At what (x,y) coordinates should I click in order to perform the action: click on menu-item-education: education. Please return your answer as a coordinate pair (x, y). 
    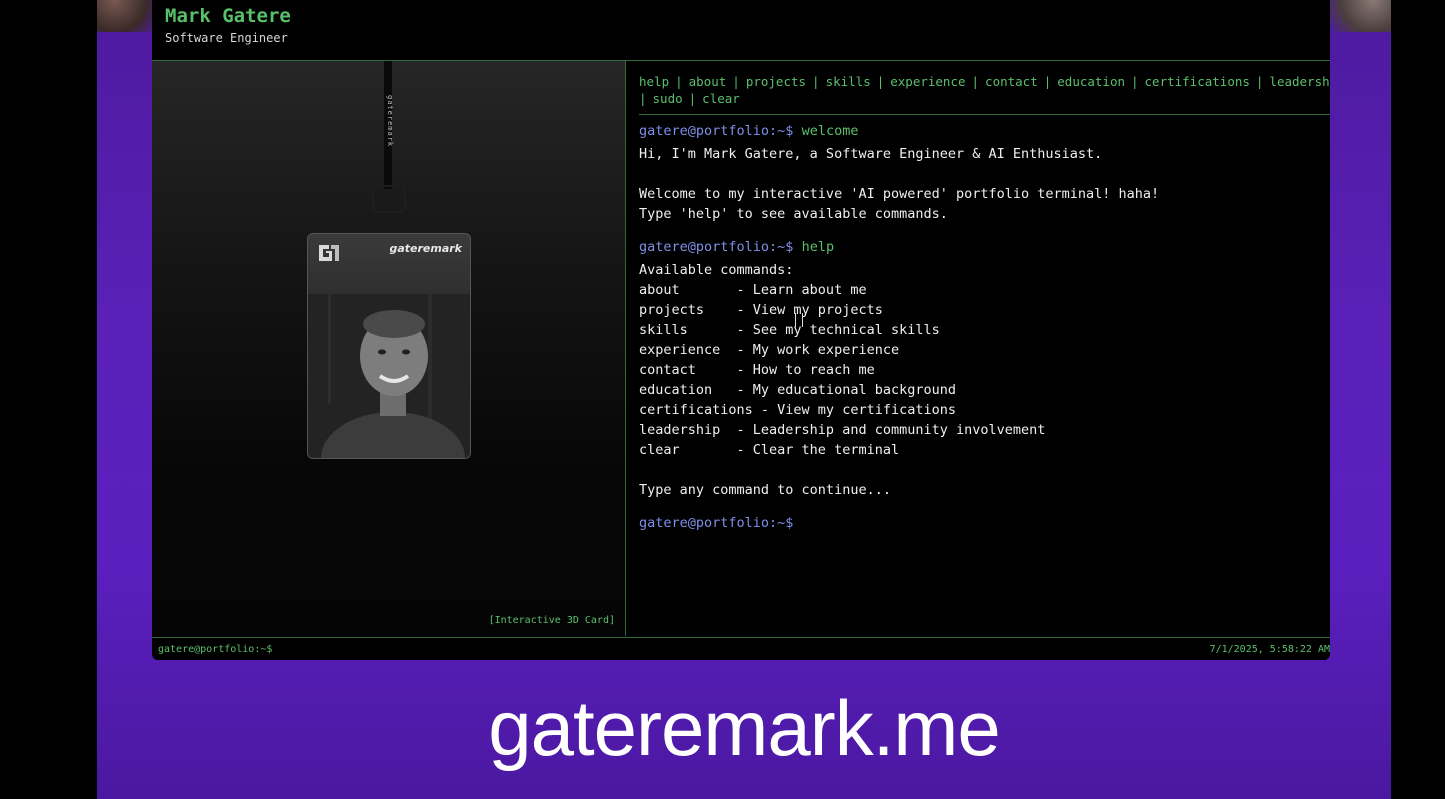
    Looking at the image, I should click on (1091, 81).